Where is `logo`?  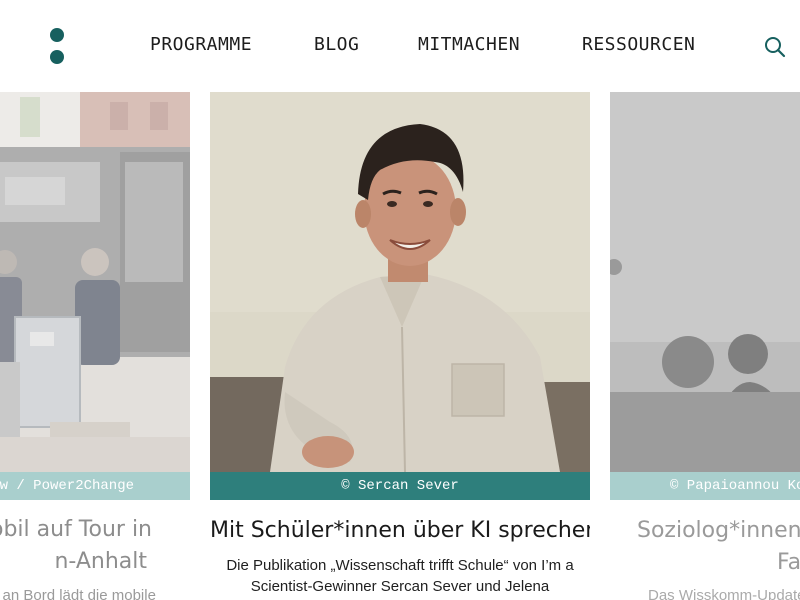
logo is located at coordinates (57, 46).